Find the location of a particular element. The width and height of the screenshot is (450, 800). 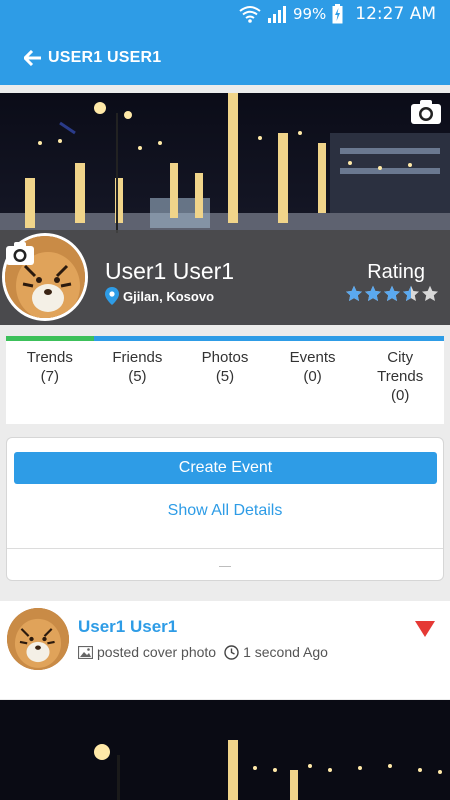

status-icons: 99% 12:27 AM is located at coordinates (337, 14).